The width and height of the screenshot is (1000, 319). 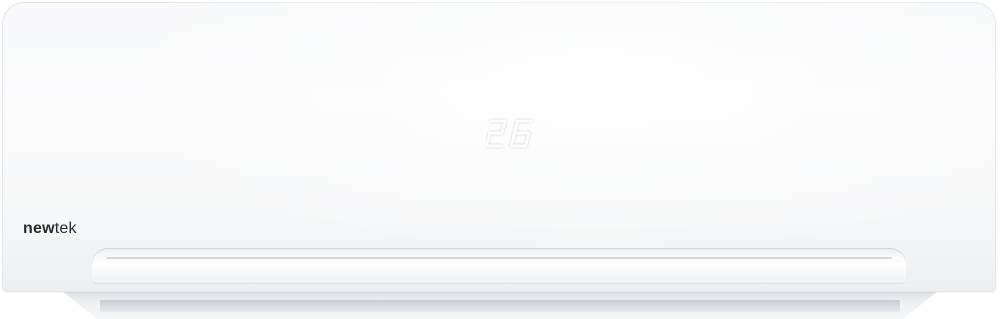 What do you see at coordinates (65, 228) in the screenshot?
I see `brand-logo-part-2: tek` at bounding box center [65, 228].